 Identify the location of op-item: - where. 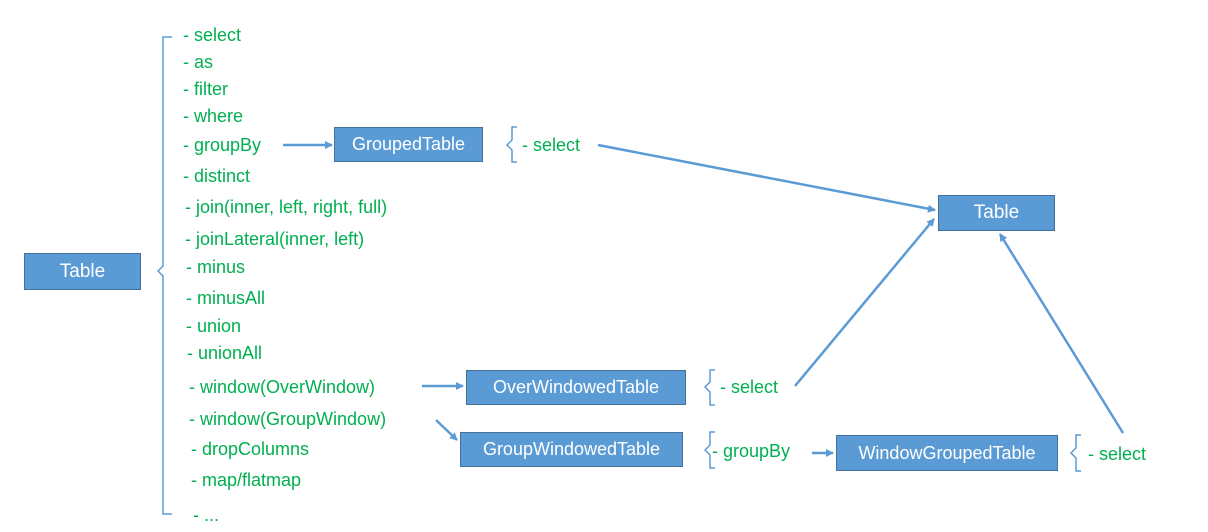
(213, 116).